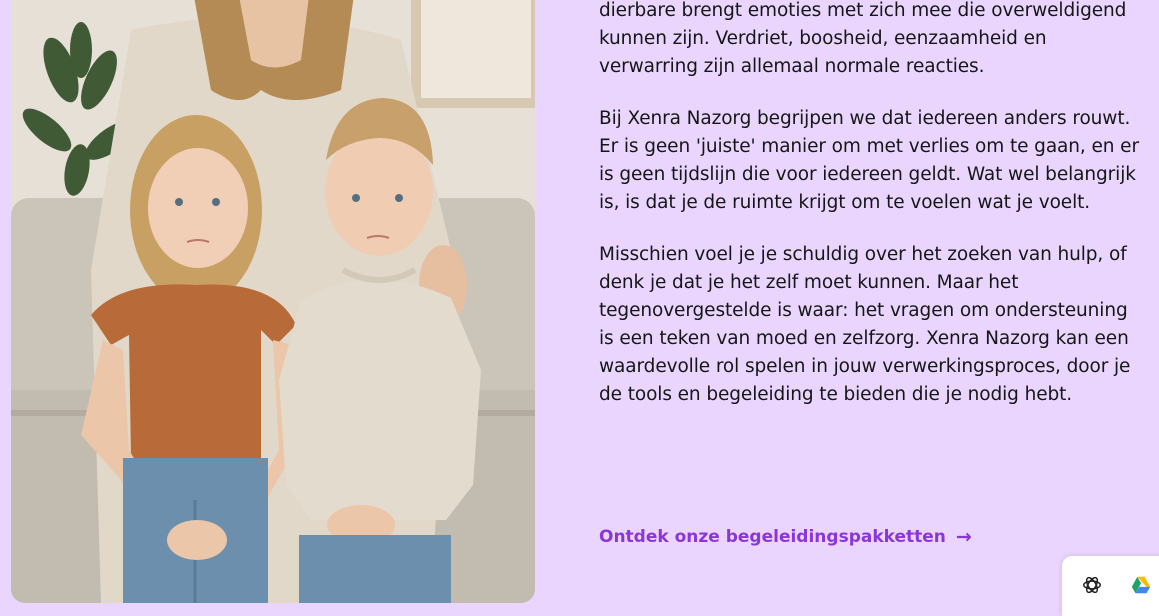  What do you see at coordinates (772, 537) in the screenshot?
I see `discover-packages-label: Ontdek onze begeleidingspakketten` at bounding box center [772, 537].